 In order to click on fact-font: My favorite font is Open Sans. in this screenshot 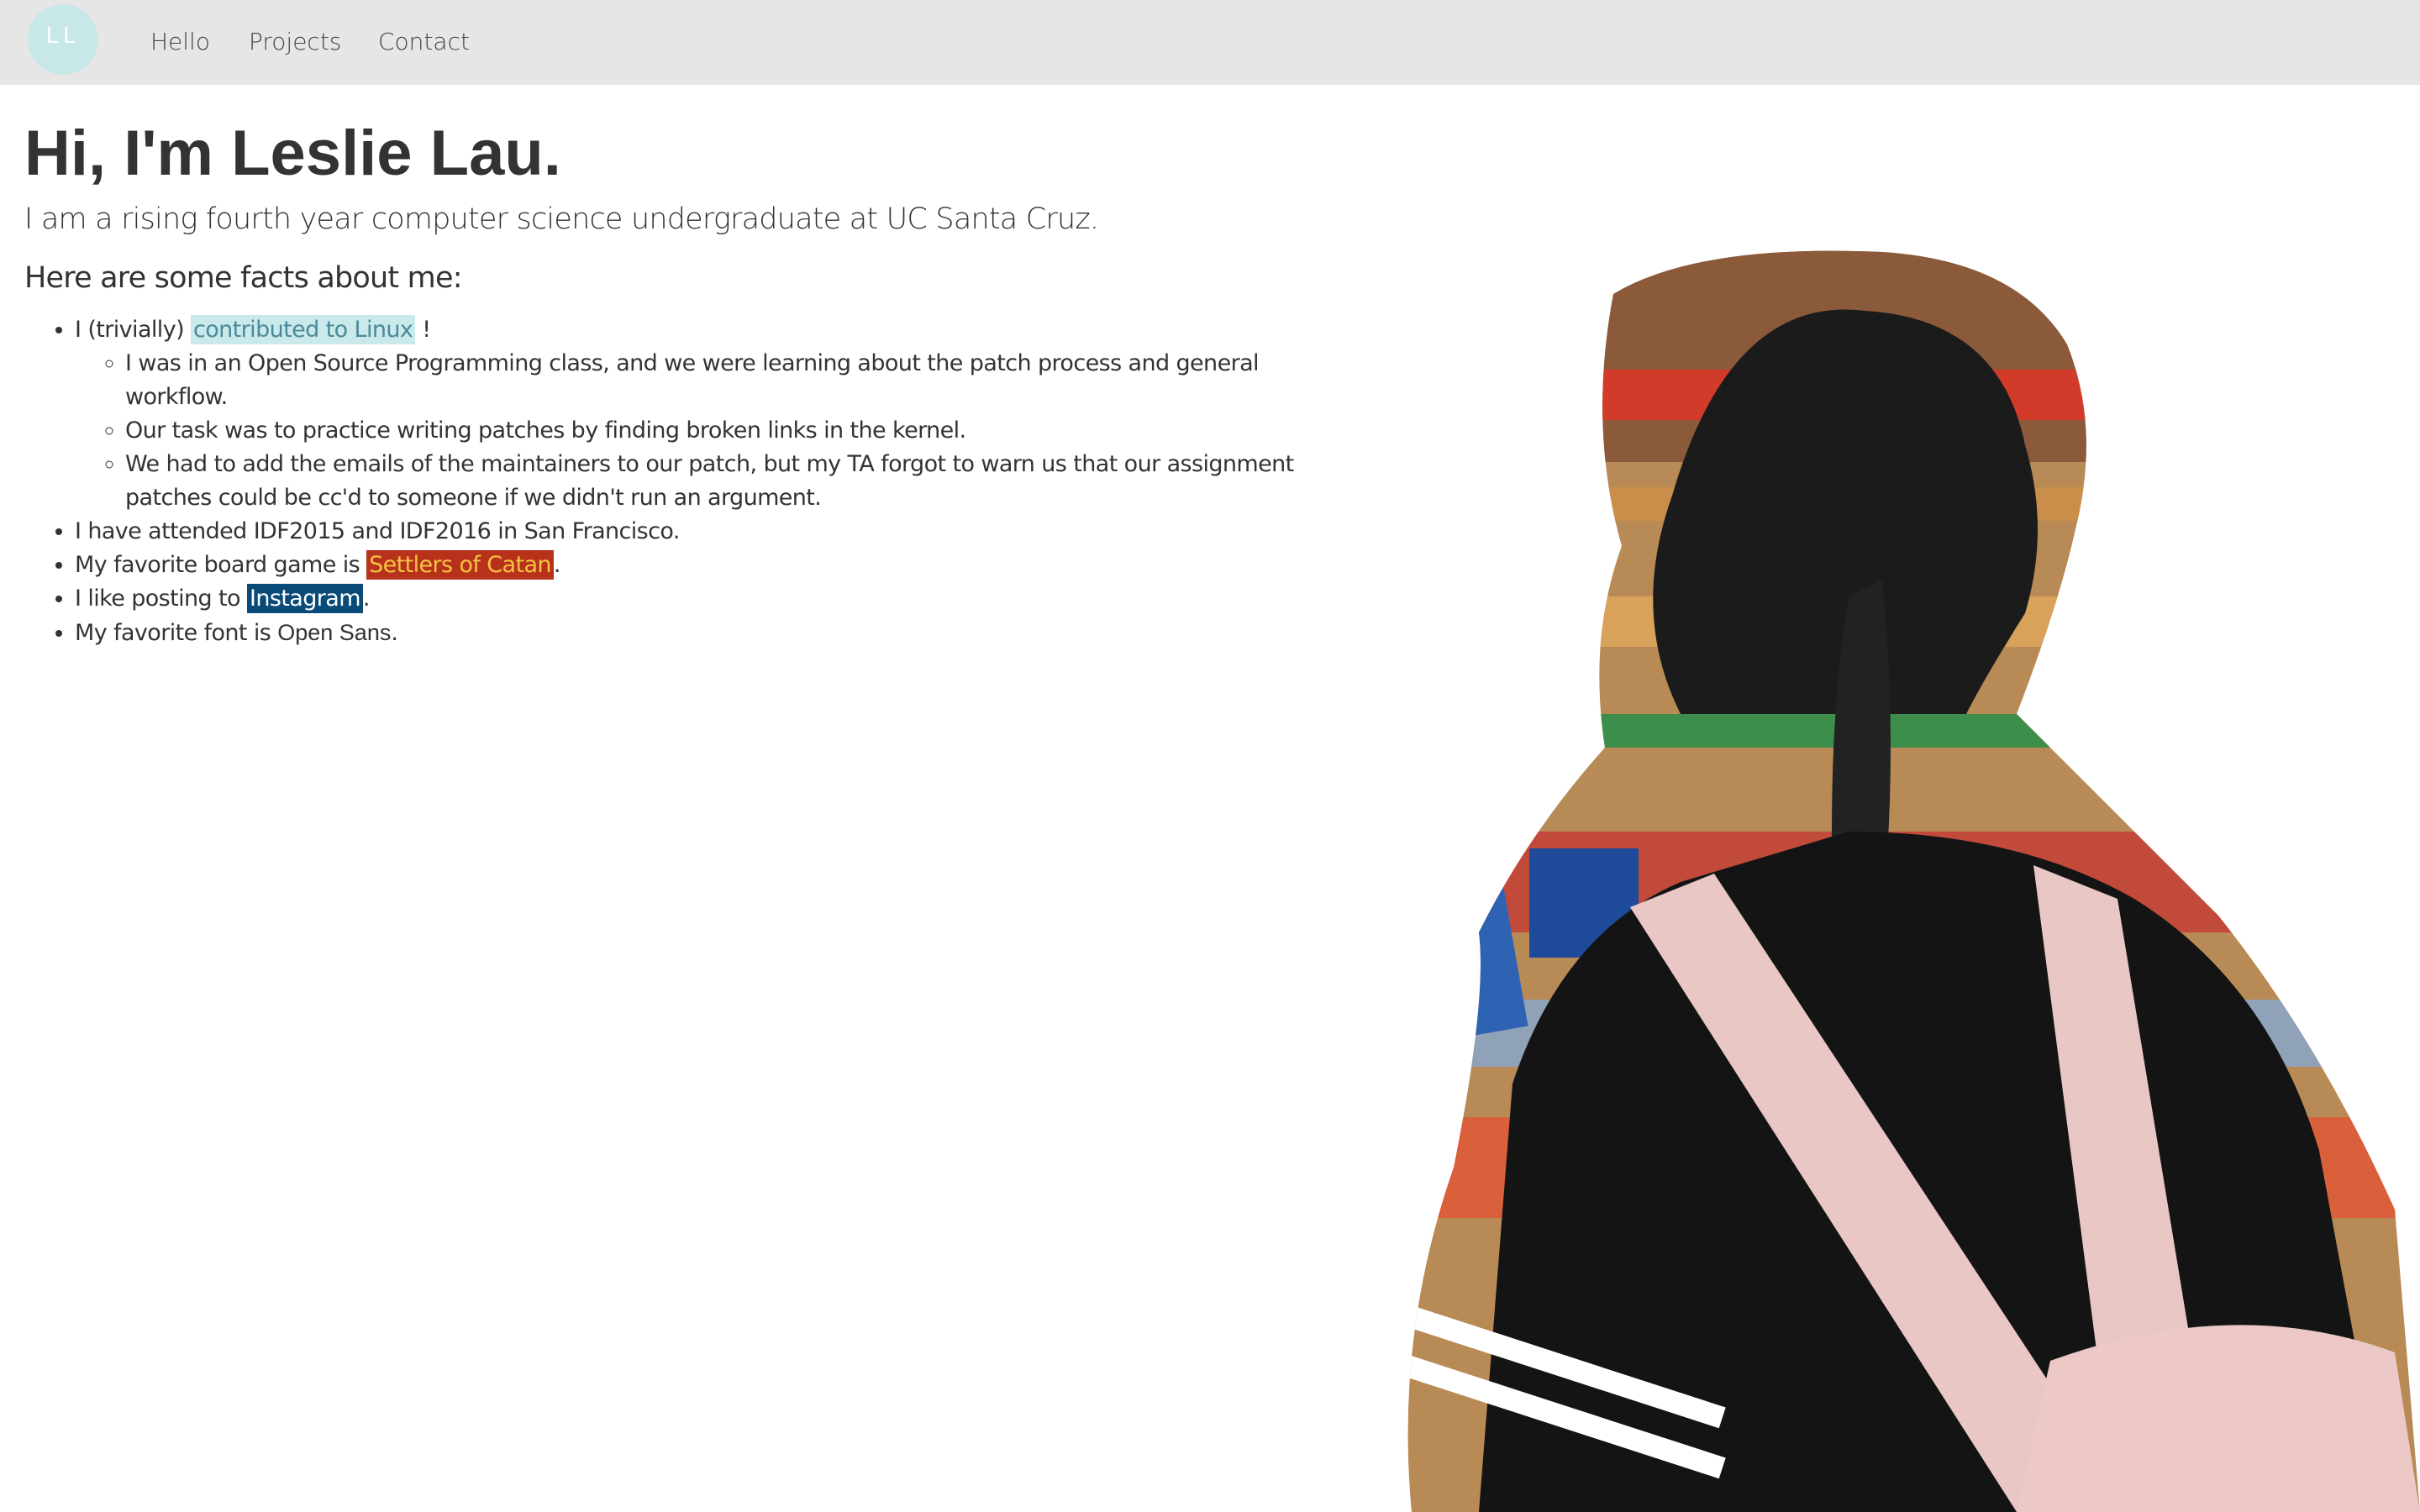, I will do `click(696, 633)`.